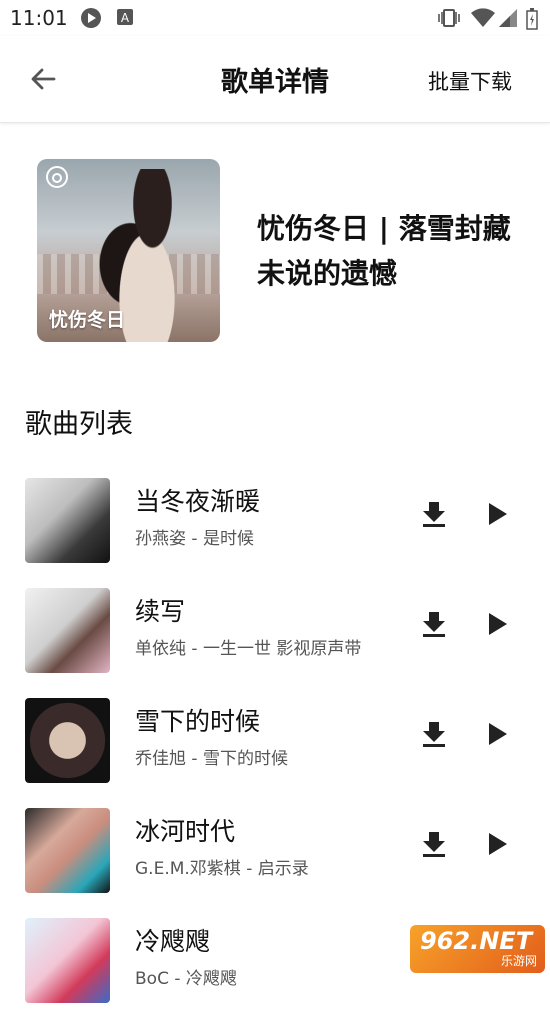 The height and width of the screenshot is (1012, 550). Describe the element at coordinates (275, 522) in the screenshot. I see `song-row: 当冬夜渐暖 孙燕姿 - 是时候` at that location.